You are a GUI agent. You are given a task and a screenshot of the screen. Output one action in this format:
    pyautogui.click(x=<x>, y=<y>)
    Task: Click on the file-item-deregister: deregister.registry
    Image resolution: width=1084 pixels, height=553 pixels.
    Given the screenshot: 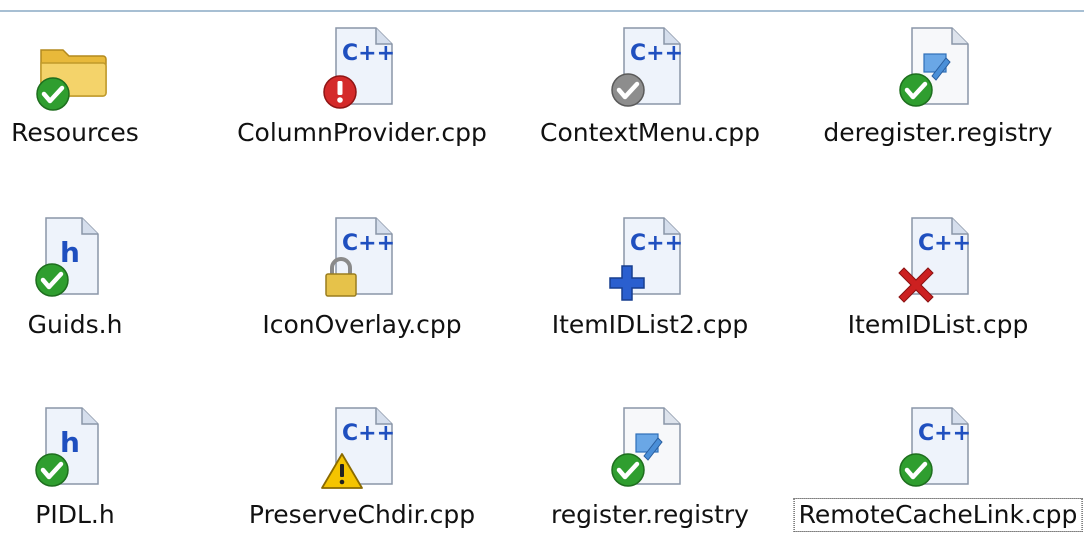 What is the action you would take?
    pyautogui.click(x=938, y=87)
    